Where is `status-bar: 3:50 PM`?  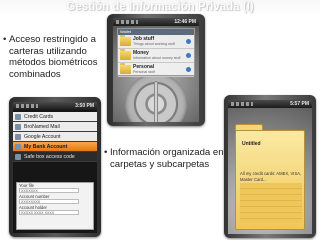
status-bar: 3:50 PM is located at coordinates (55, 106).